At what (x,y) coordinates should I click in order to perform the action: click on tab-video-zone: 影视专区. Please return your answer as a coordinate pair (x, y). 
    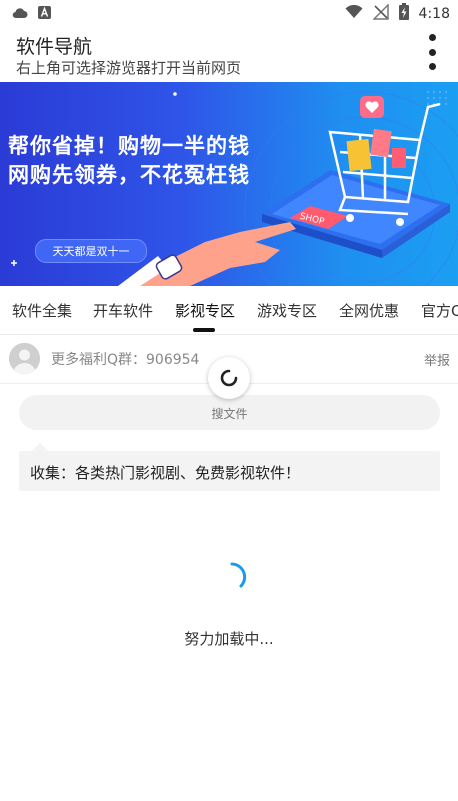
    Looking at the image, I should click on (205, 310).